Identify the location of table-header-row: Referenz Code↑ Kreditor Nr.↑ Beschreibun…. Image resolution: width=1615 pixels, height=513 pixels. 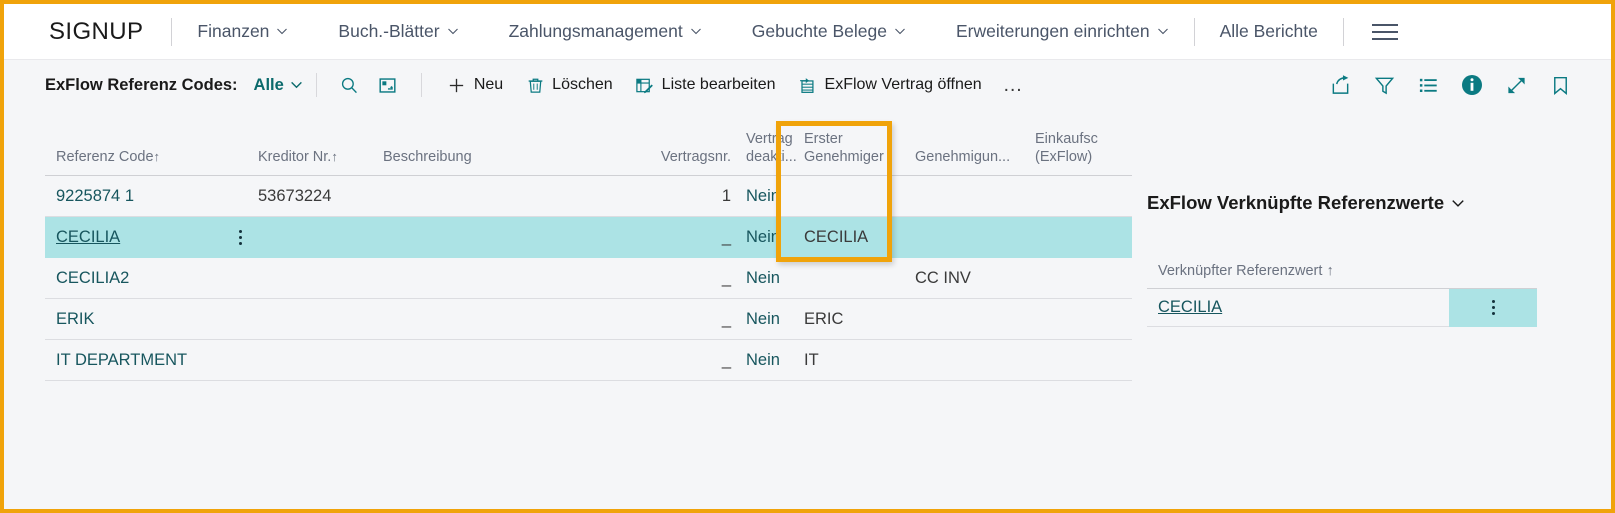
(588, 146).